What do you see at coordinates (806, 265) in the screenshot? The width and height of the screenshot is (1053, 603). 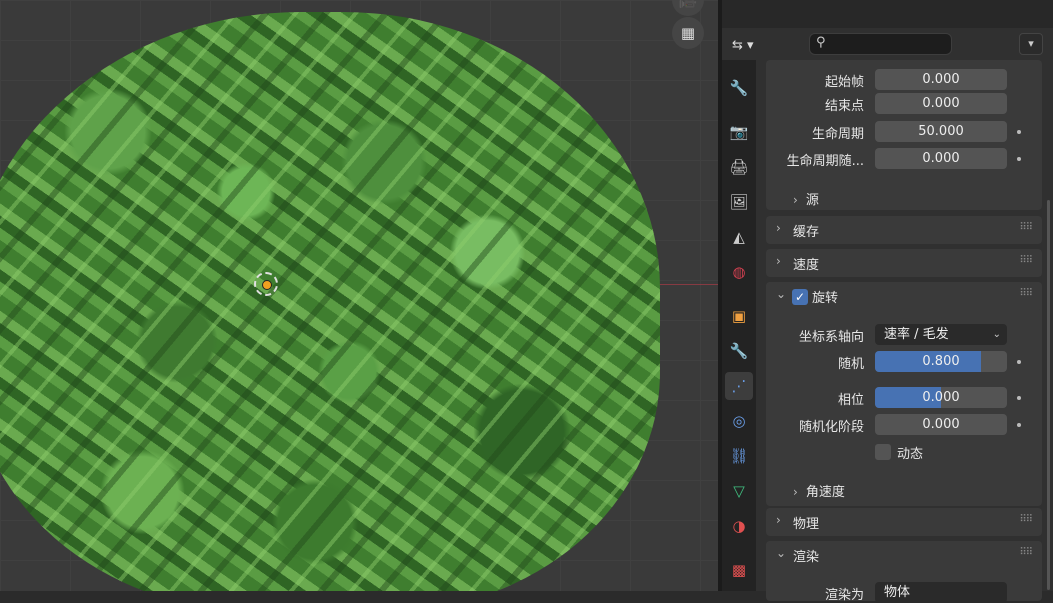 I see `velocity-panel-title: 速度` at bounding box center [806, 265].